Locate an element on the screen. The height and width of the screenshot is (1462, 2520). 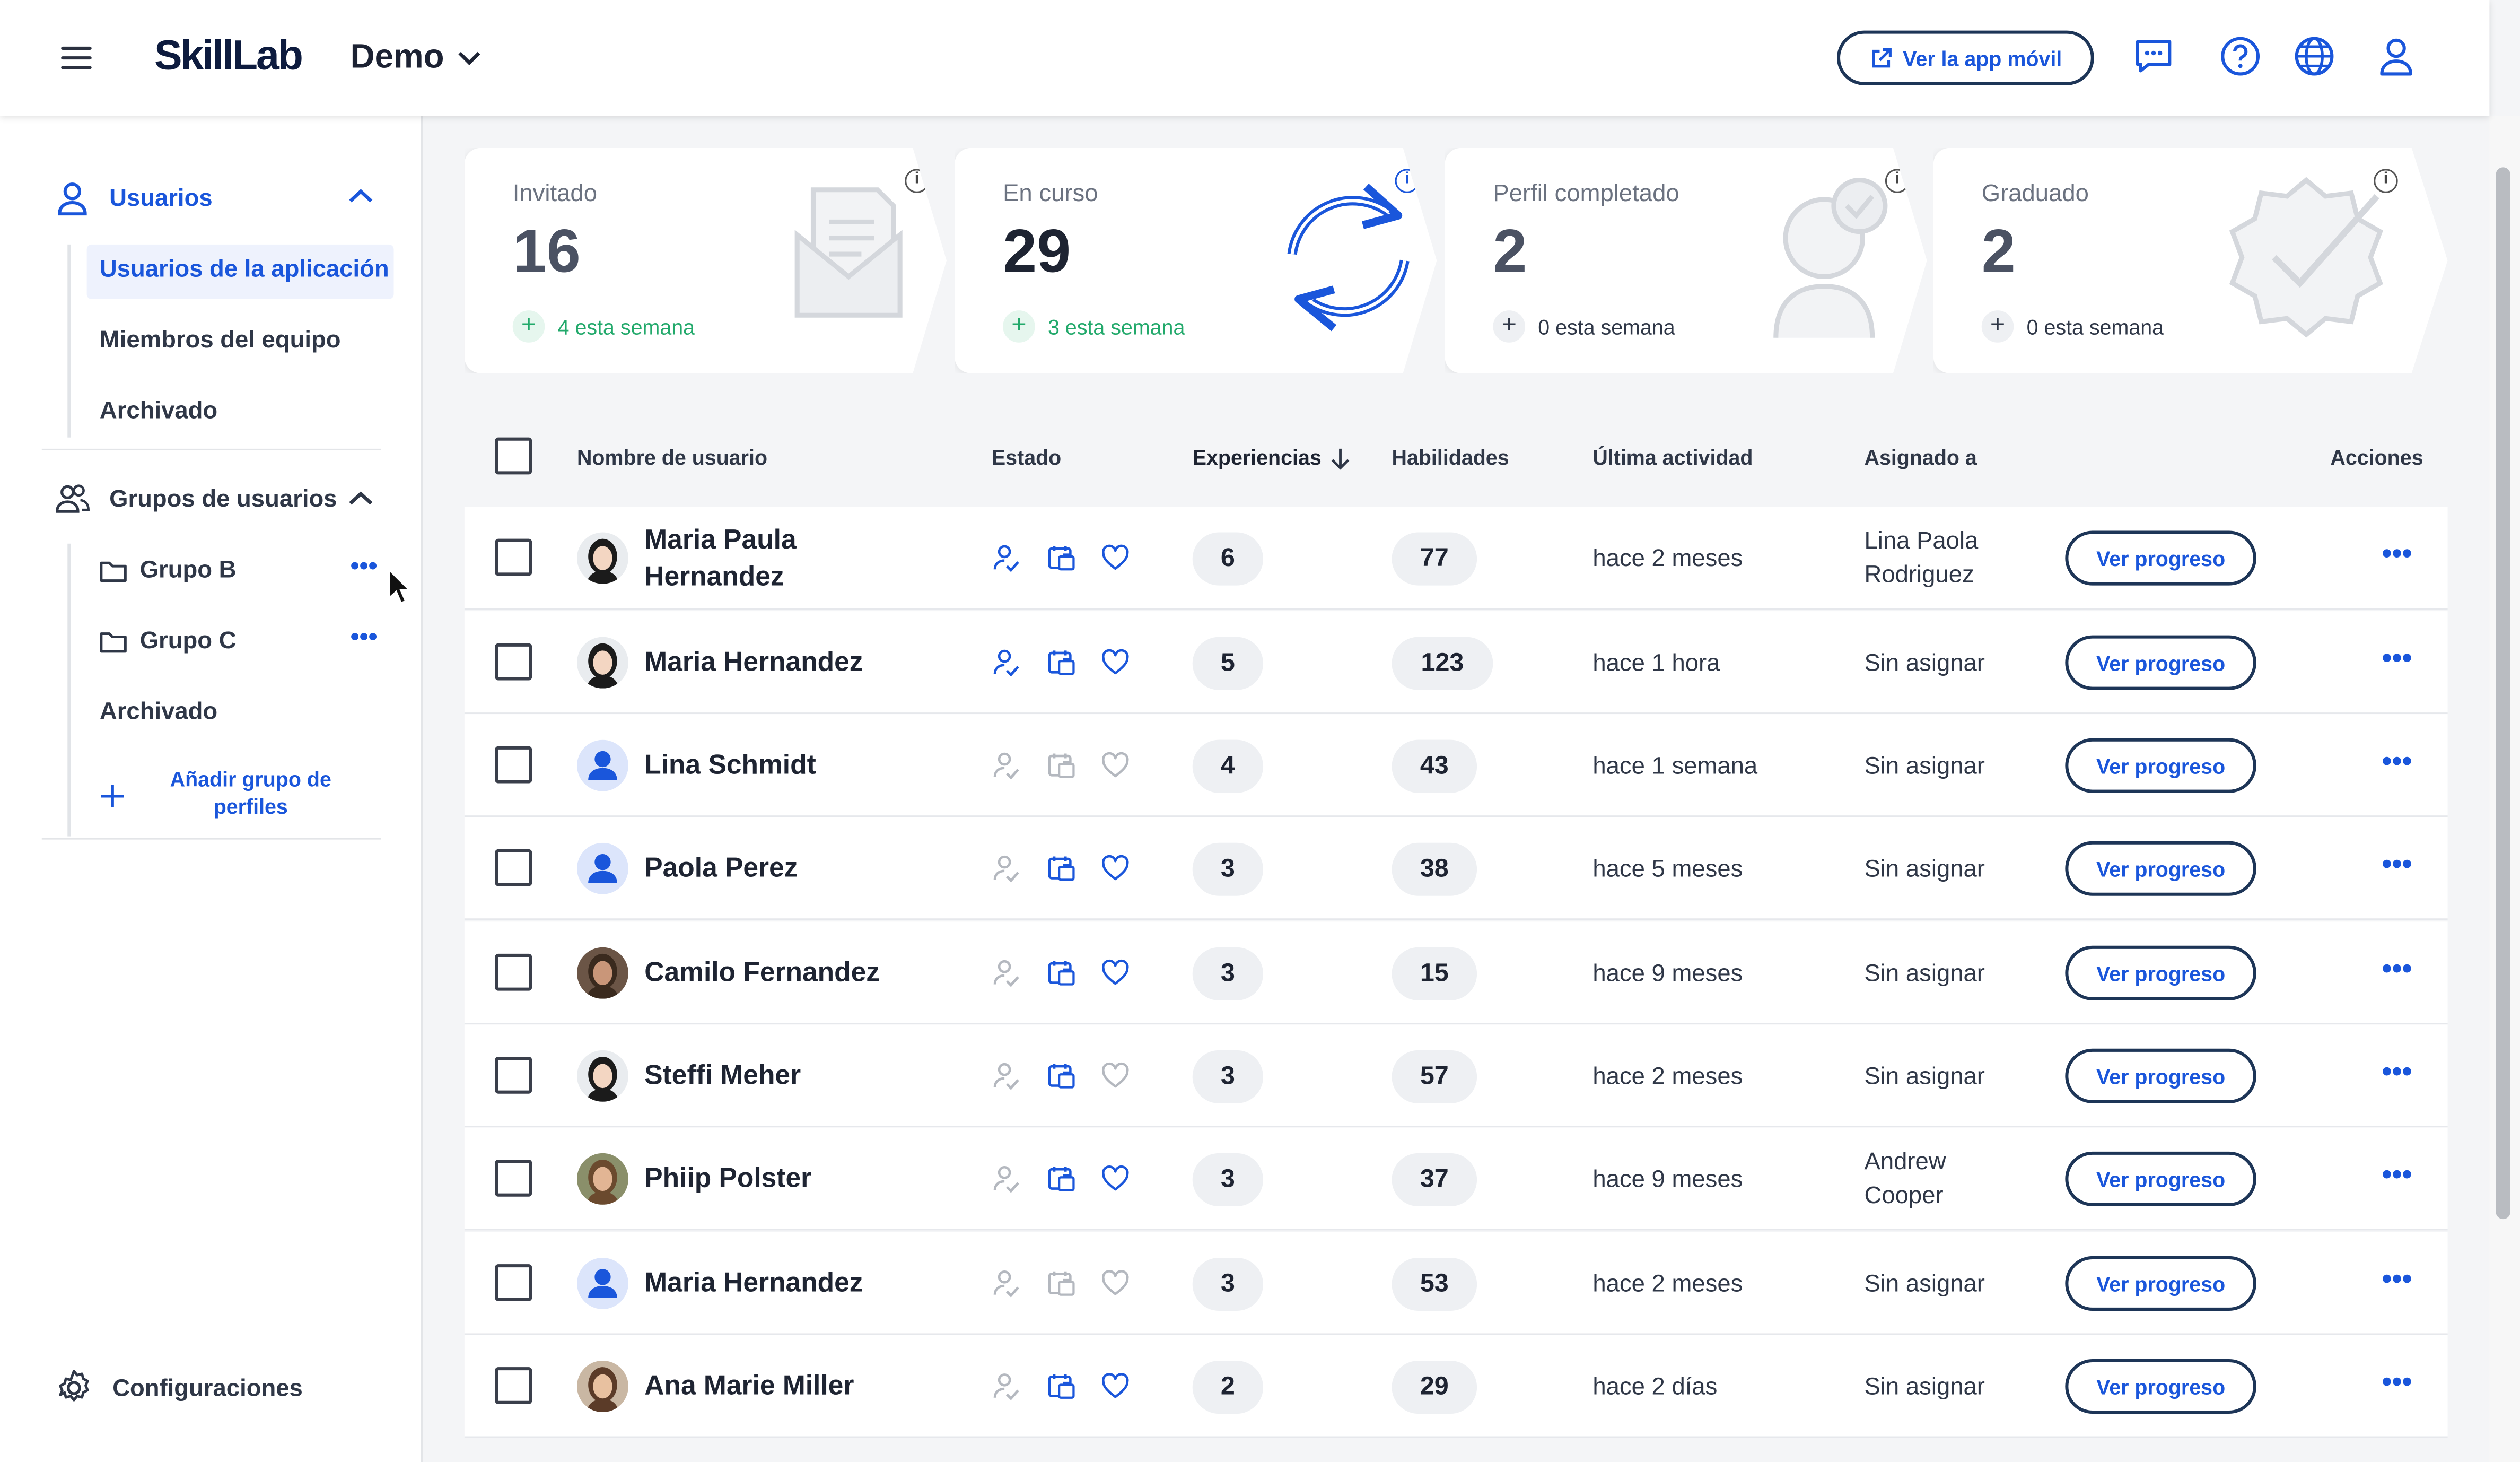
card-delta: + 0 esta semana is located at coordinates (1584, 327).